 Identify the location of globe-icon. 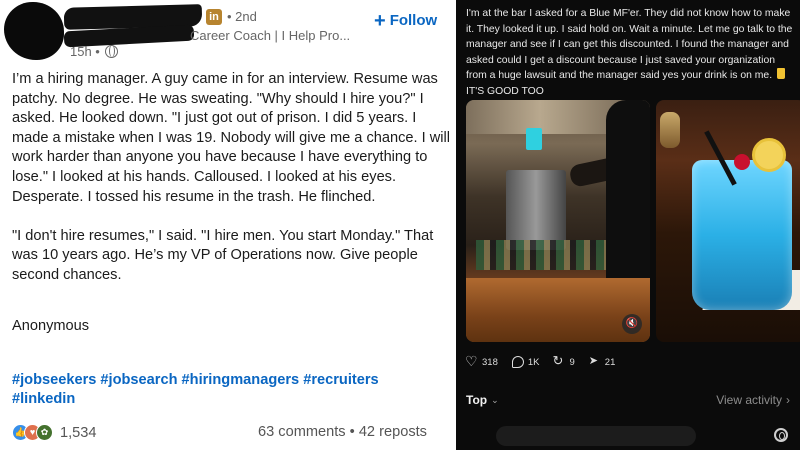
(111, 51).